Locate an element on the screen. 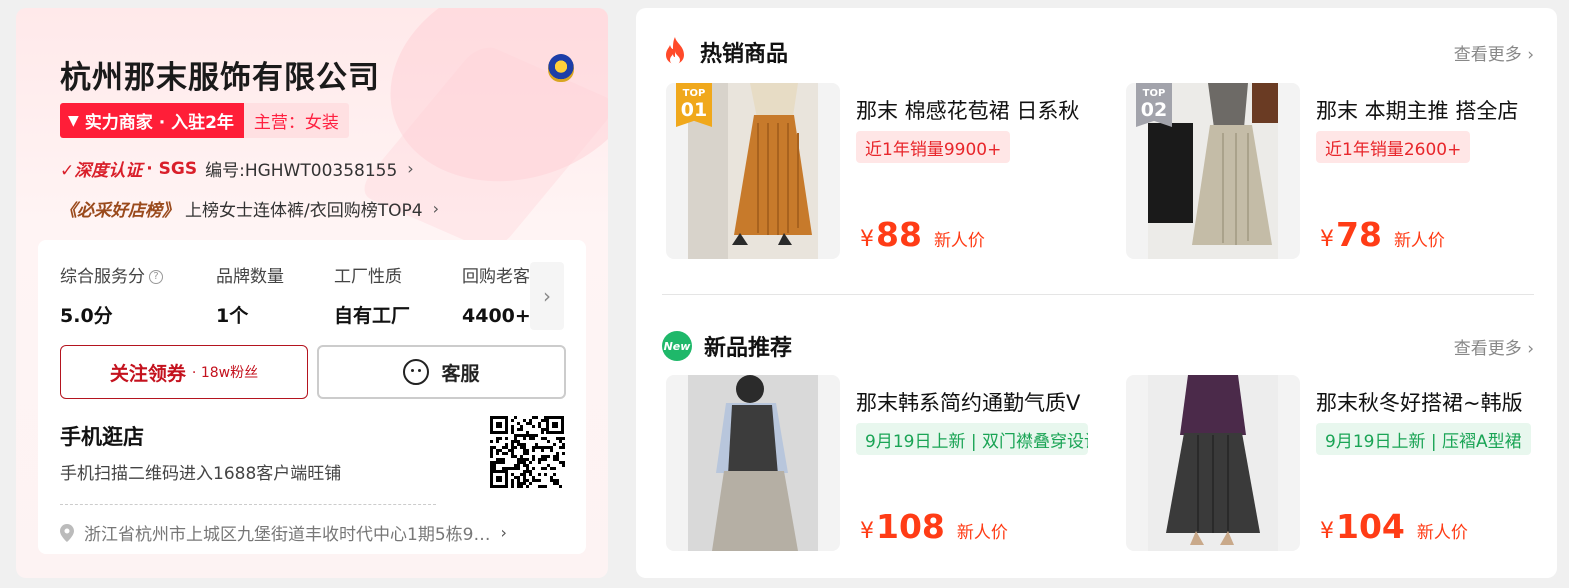  company-name: 杭州那末服饰有限公司 is located at coordinates (220, 74).